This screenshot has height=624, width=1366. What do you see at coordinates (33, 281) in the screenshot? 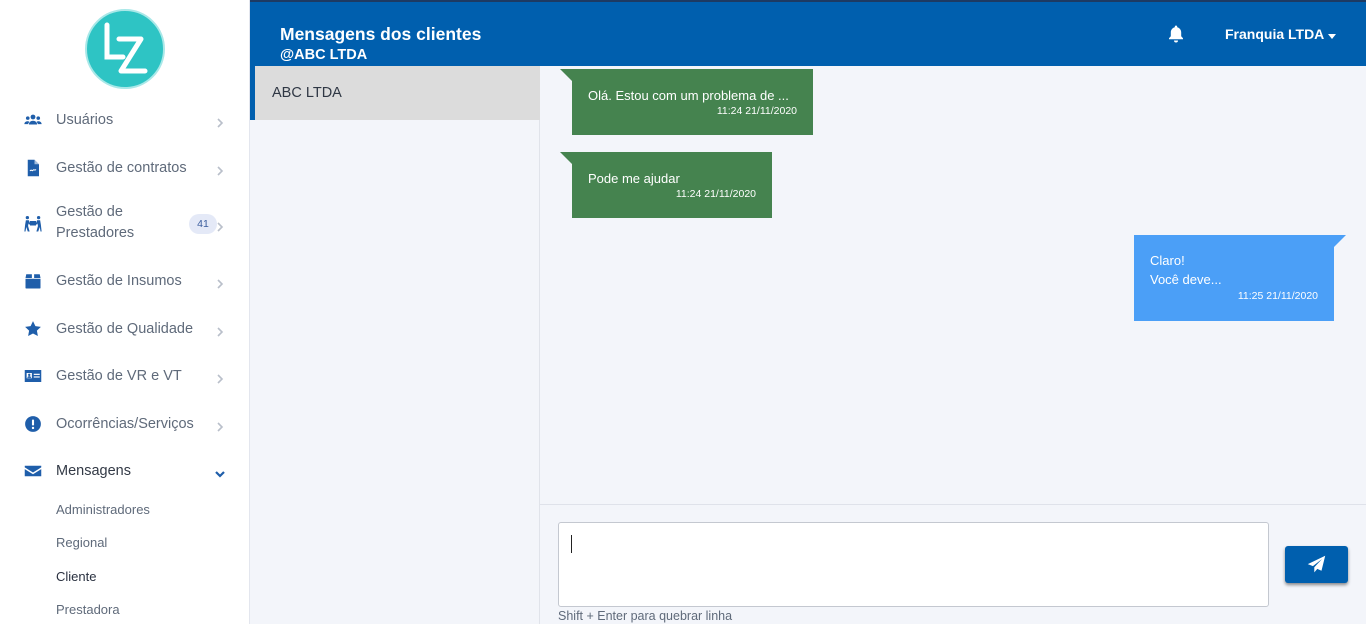
I see `box-icon` at bounding box center [33, 281].